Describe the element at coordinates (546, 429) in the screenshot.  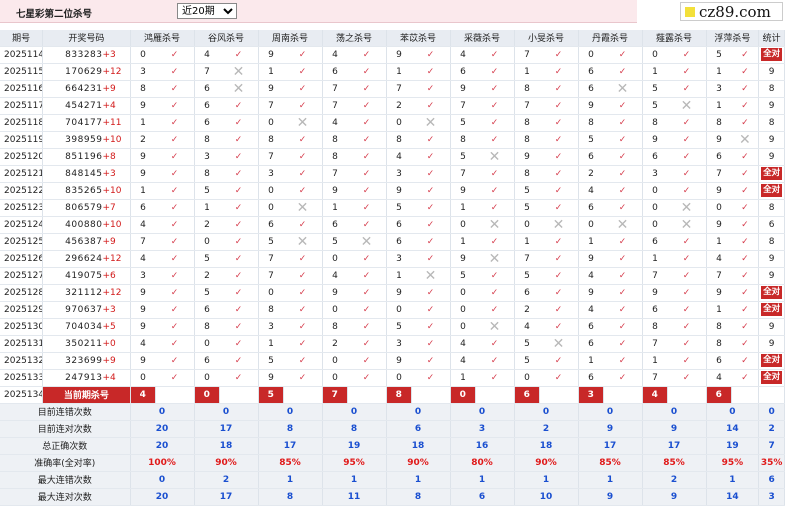
I see `summary-value: 2` at that location.